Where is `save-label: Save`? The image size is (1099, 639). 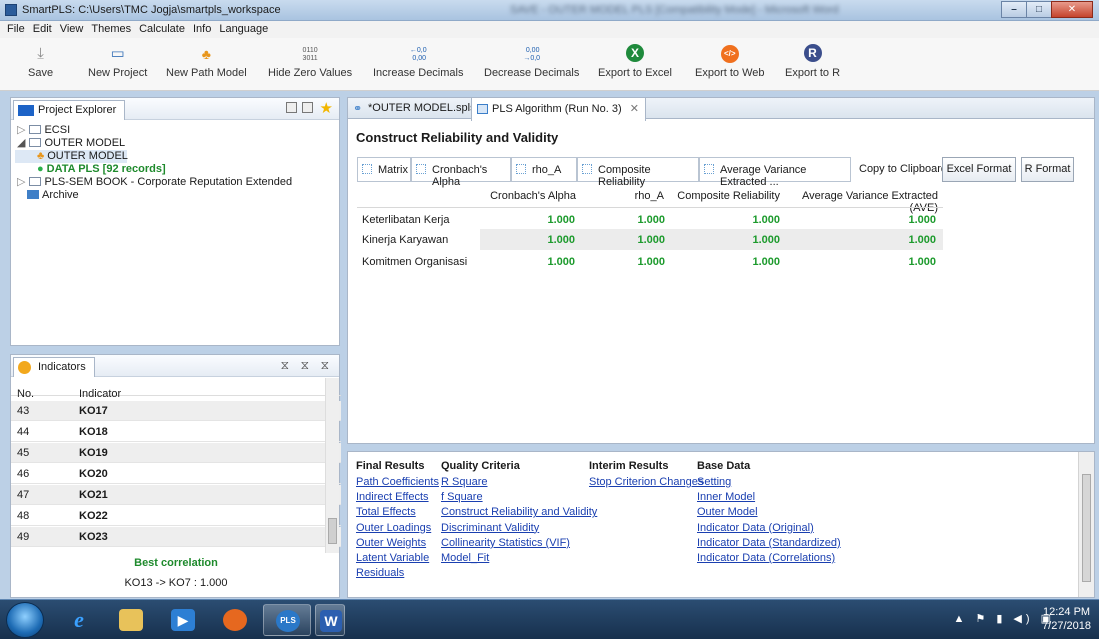
save-label: Save is located at coordinates (41, 73).